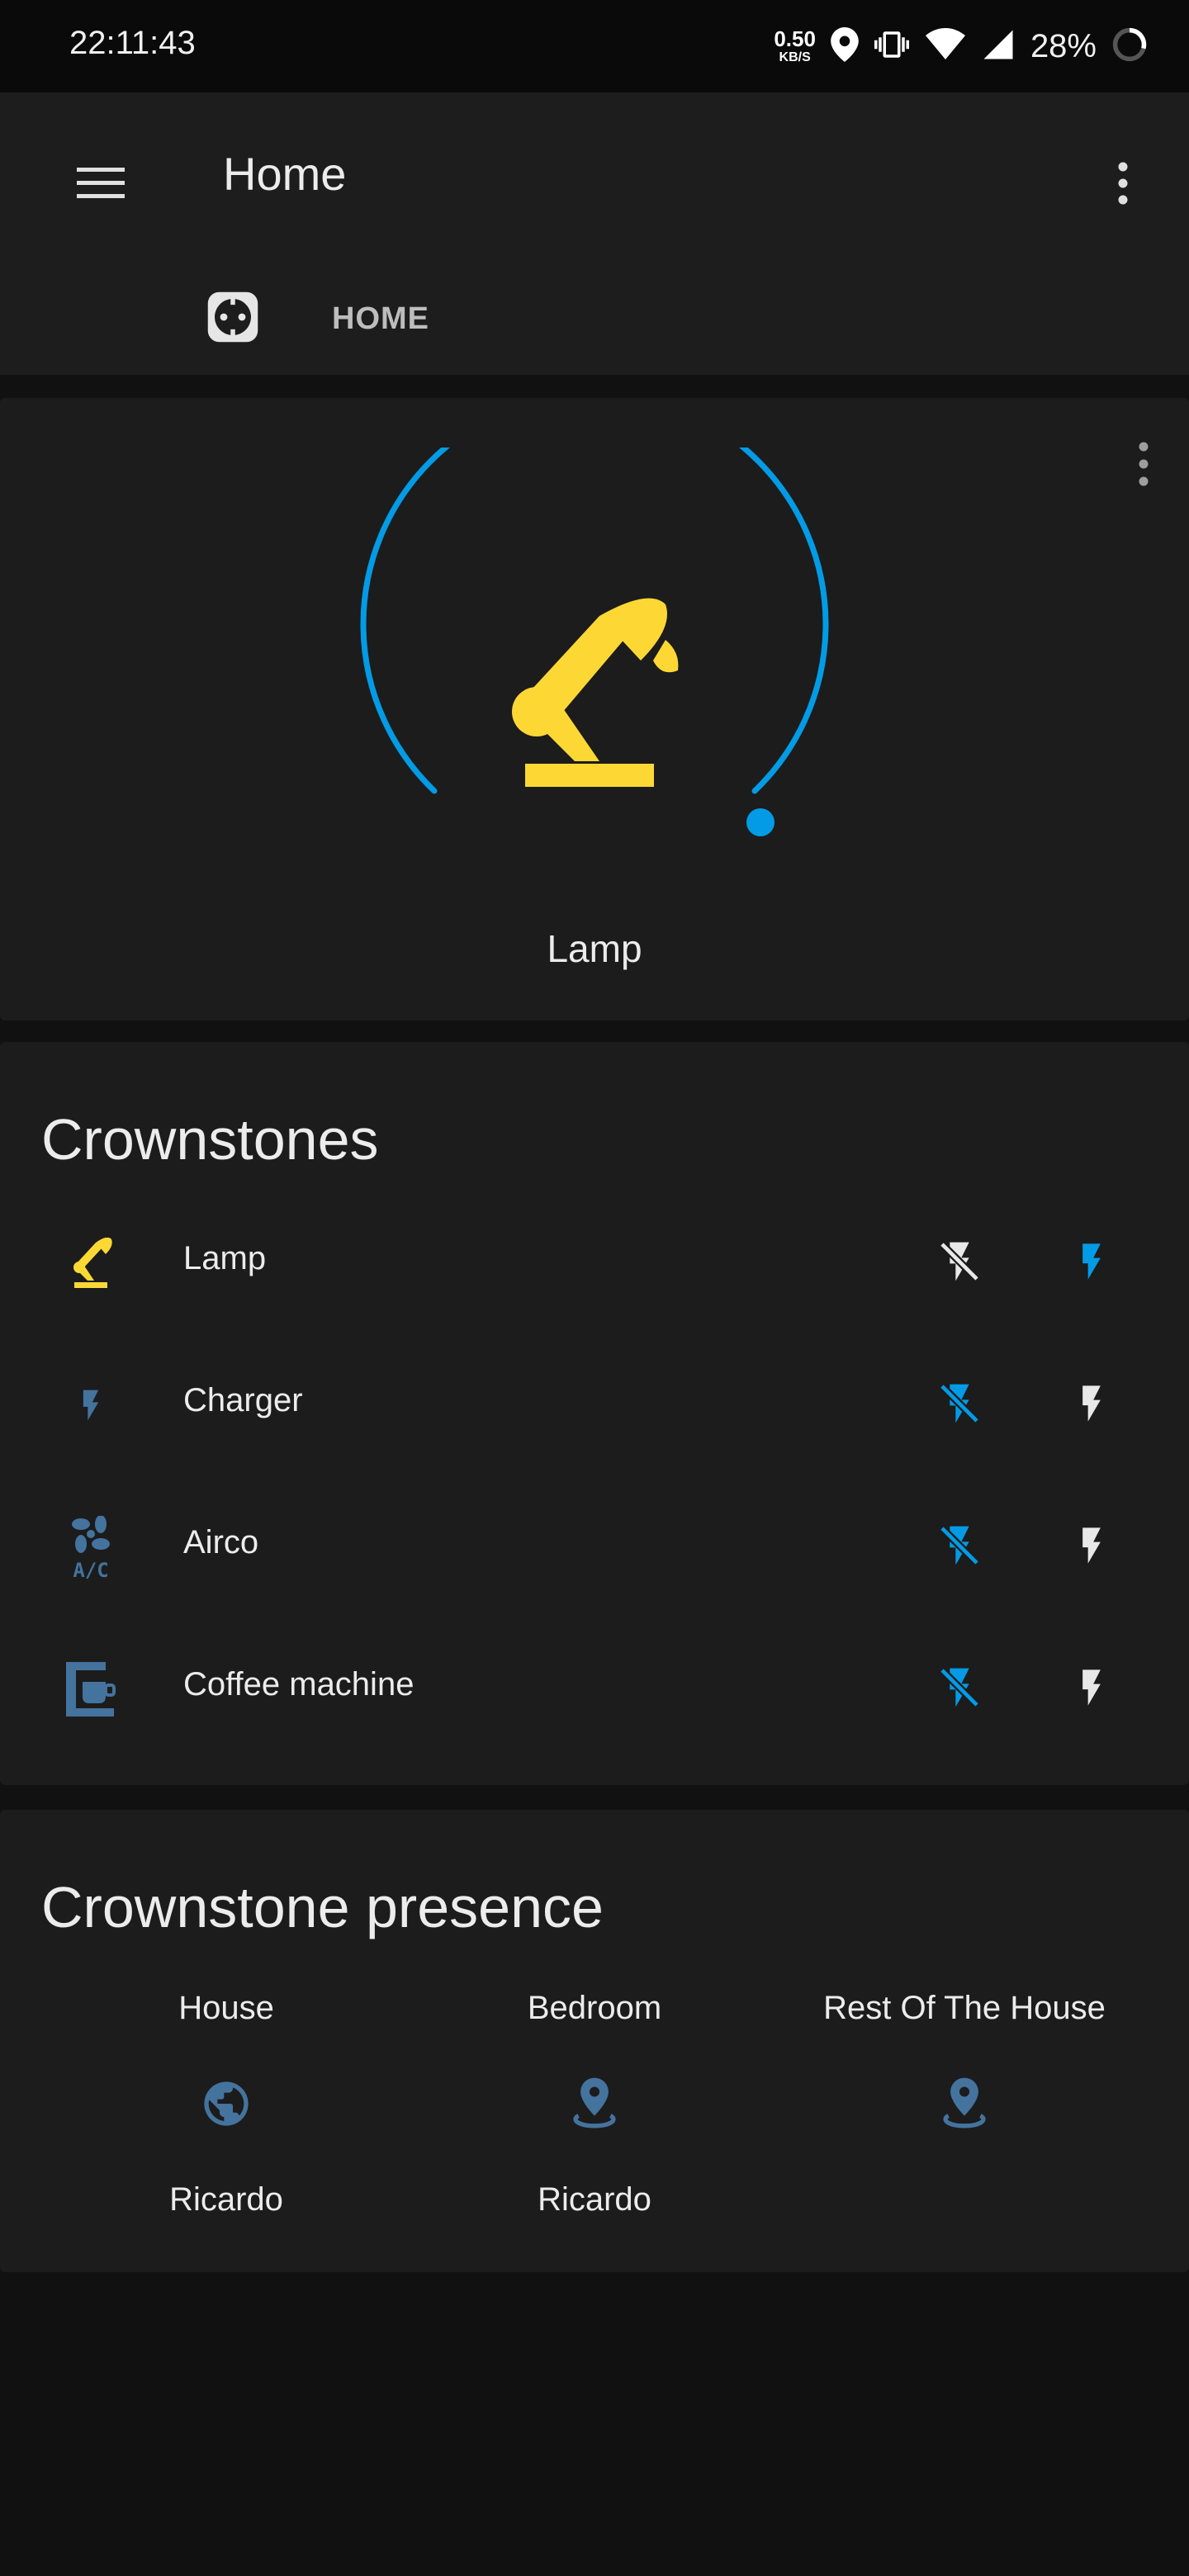 This screenshot has height=2576, width=1189. What do you see at coordinates (322, 1907) in the screenshot?
I see `card-title: Crownstone presence` at bounding box center [322, 1907].